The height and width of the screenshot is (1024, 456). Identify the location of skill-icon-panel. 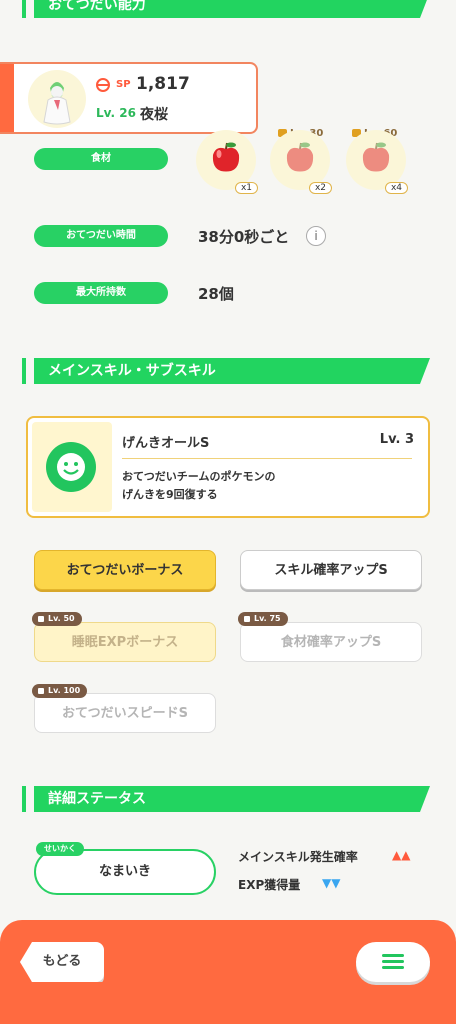
(72, 467).